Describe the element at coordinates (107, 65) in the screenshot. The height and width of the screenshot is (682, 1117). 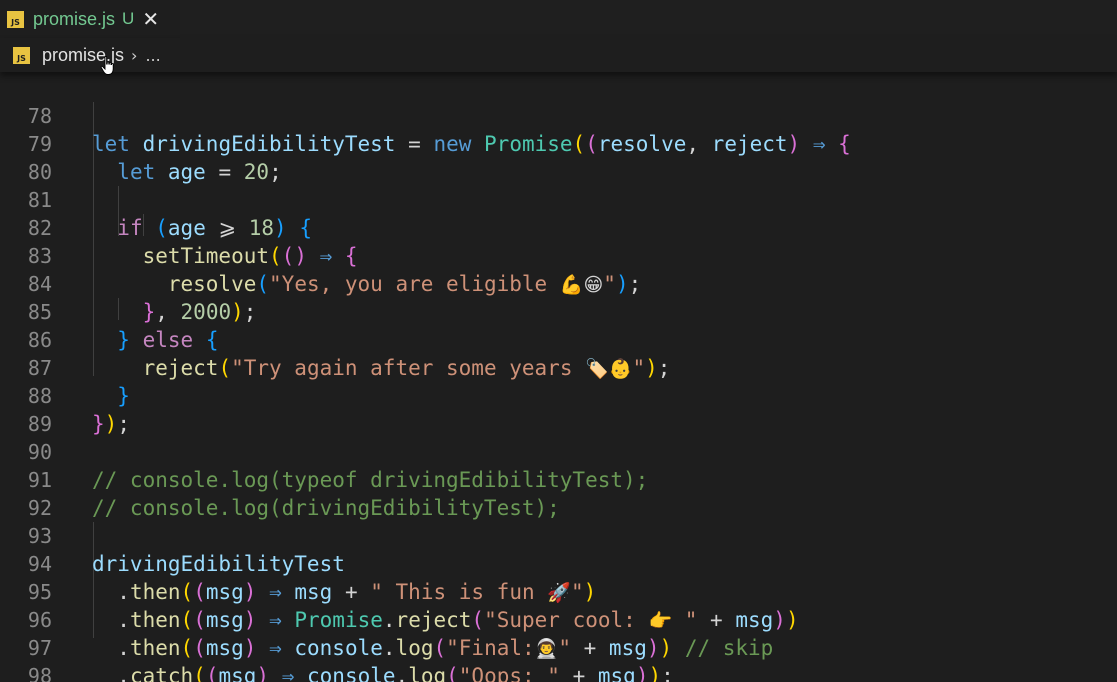
I see `hand-cursor-icon` at that location.